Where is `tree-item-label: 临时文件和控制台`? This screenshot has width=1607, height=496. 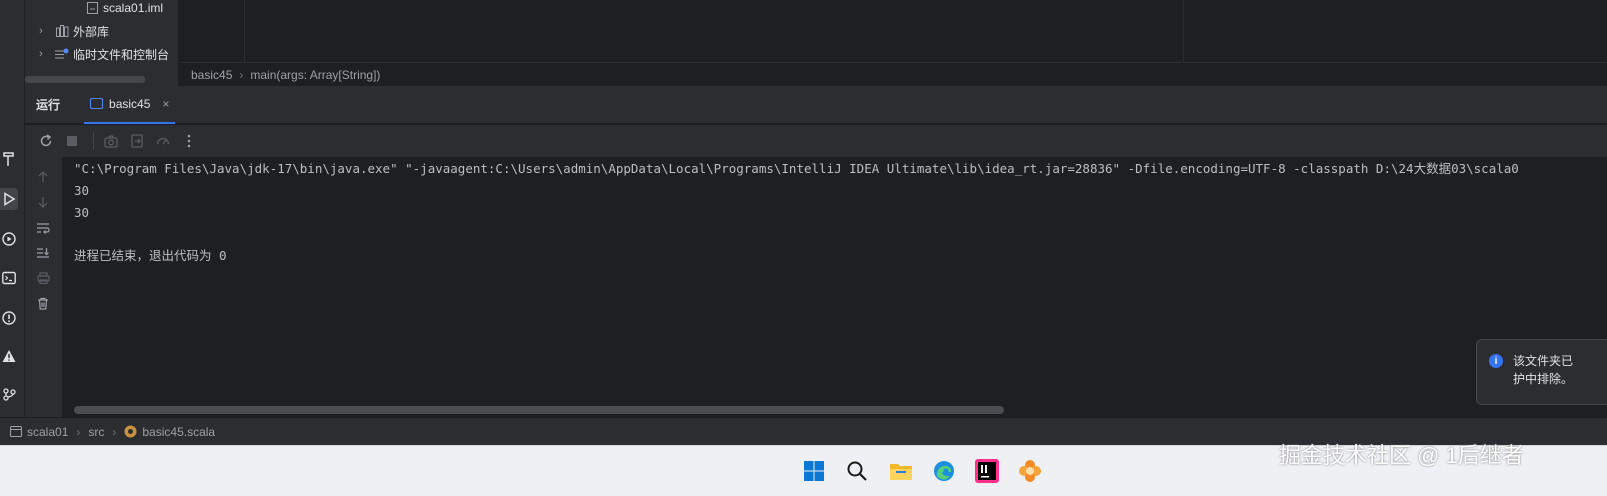
tree-item-label: 临时文件和控制台 is located at coordinates (121, 54).